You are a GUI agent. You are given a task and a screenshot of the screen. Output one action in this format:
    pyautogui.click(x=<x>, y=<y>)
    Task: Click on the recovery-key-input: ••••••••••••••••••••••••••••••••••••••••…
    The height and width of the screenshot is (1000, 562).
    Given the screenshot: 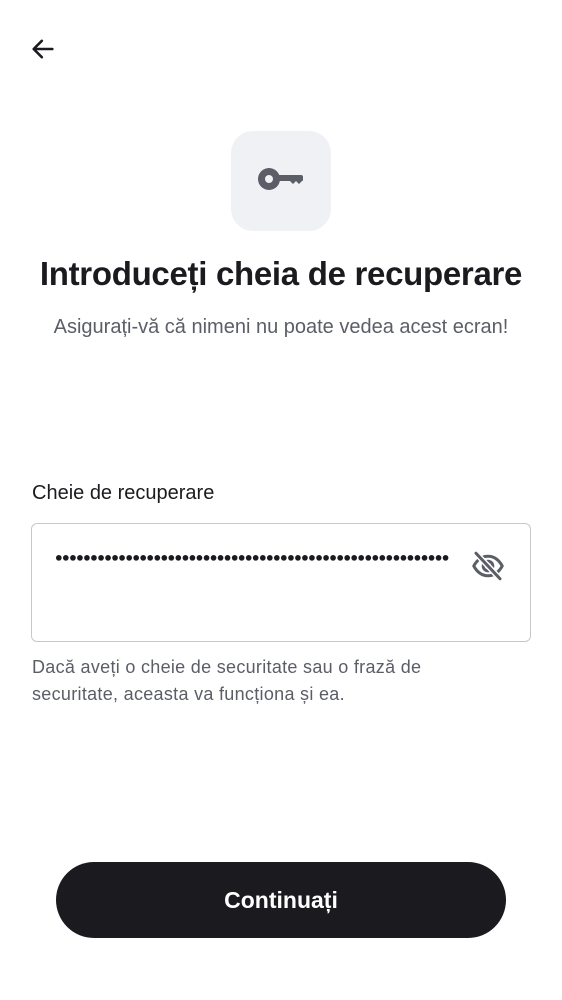 What is the action you would take?
    pyautogui.click(x=281, y=582)
    